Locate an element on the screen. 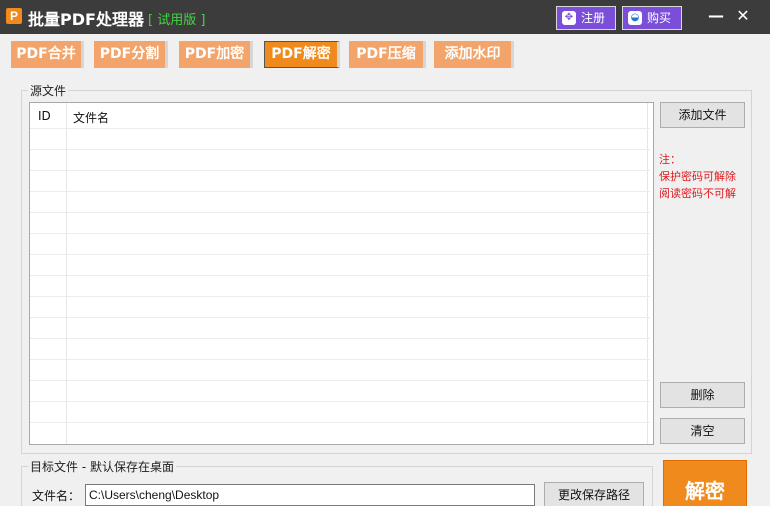 The width and height of the screenshot is (770, 506). note-text: 注： 保护密码可解除 阅读密码不可解 is located at coordinates (697, 176).